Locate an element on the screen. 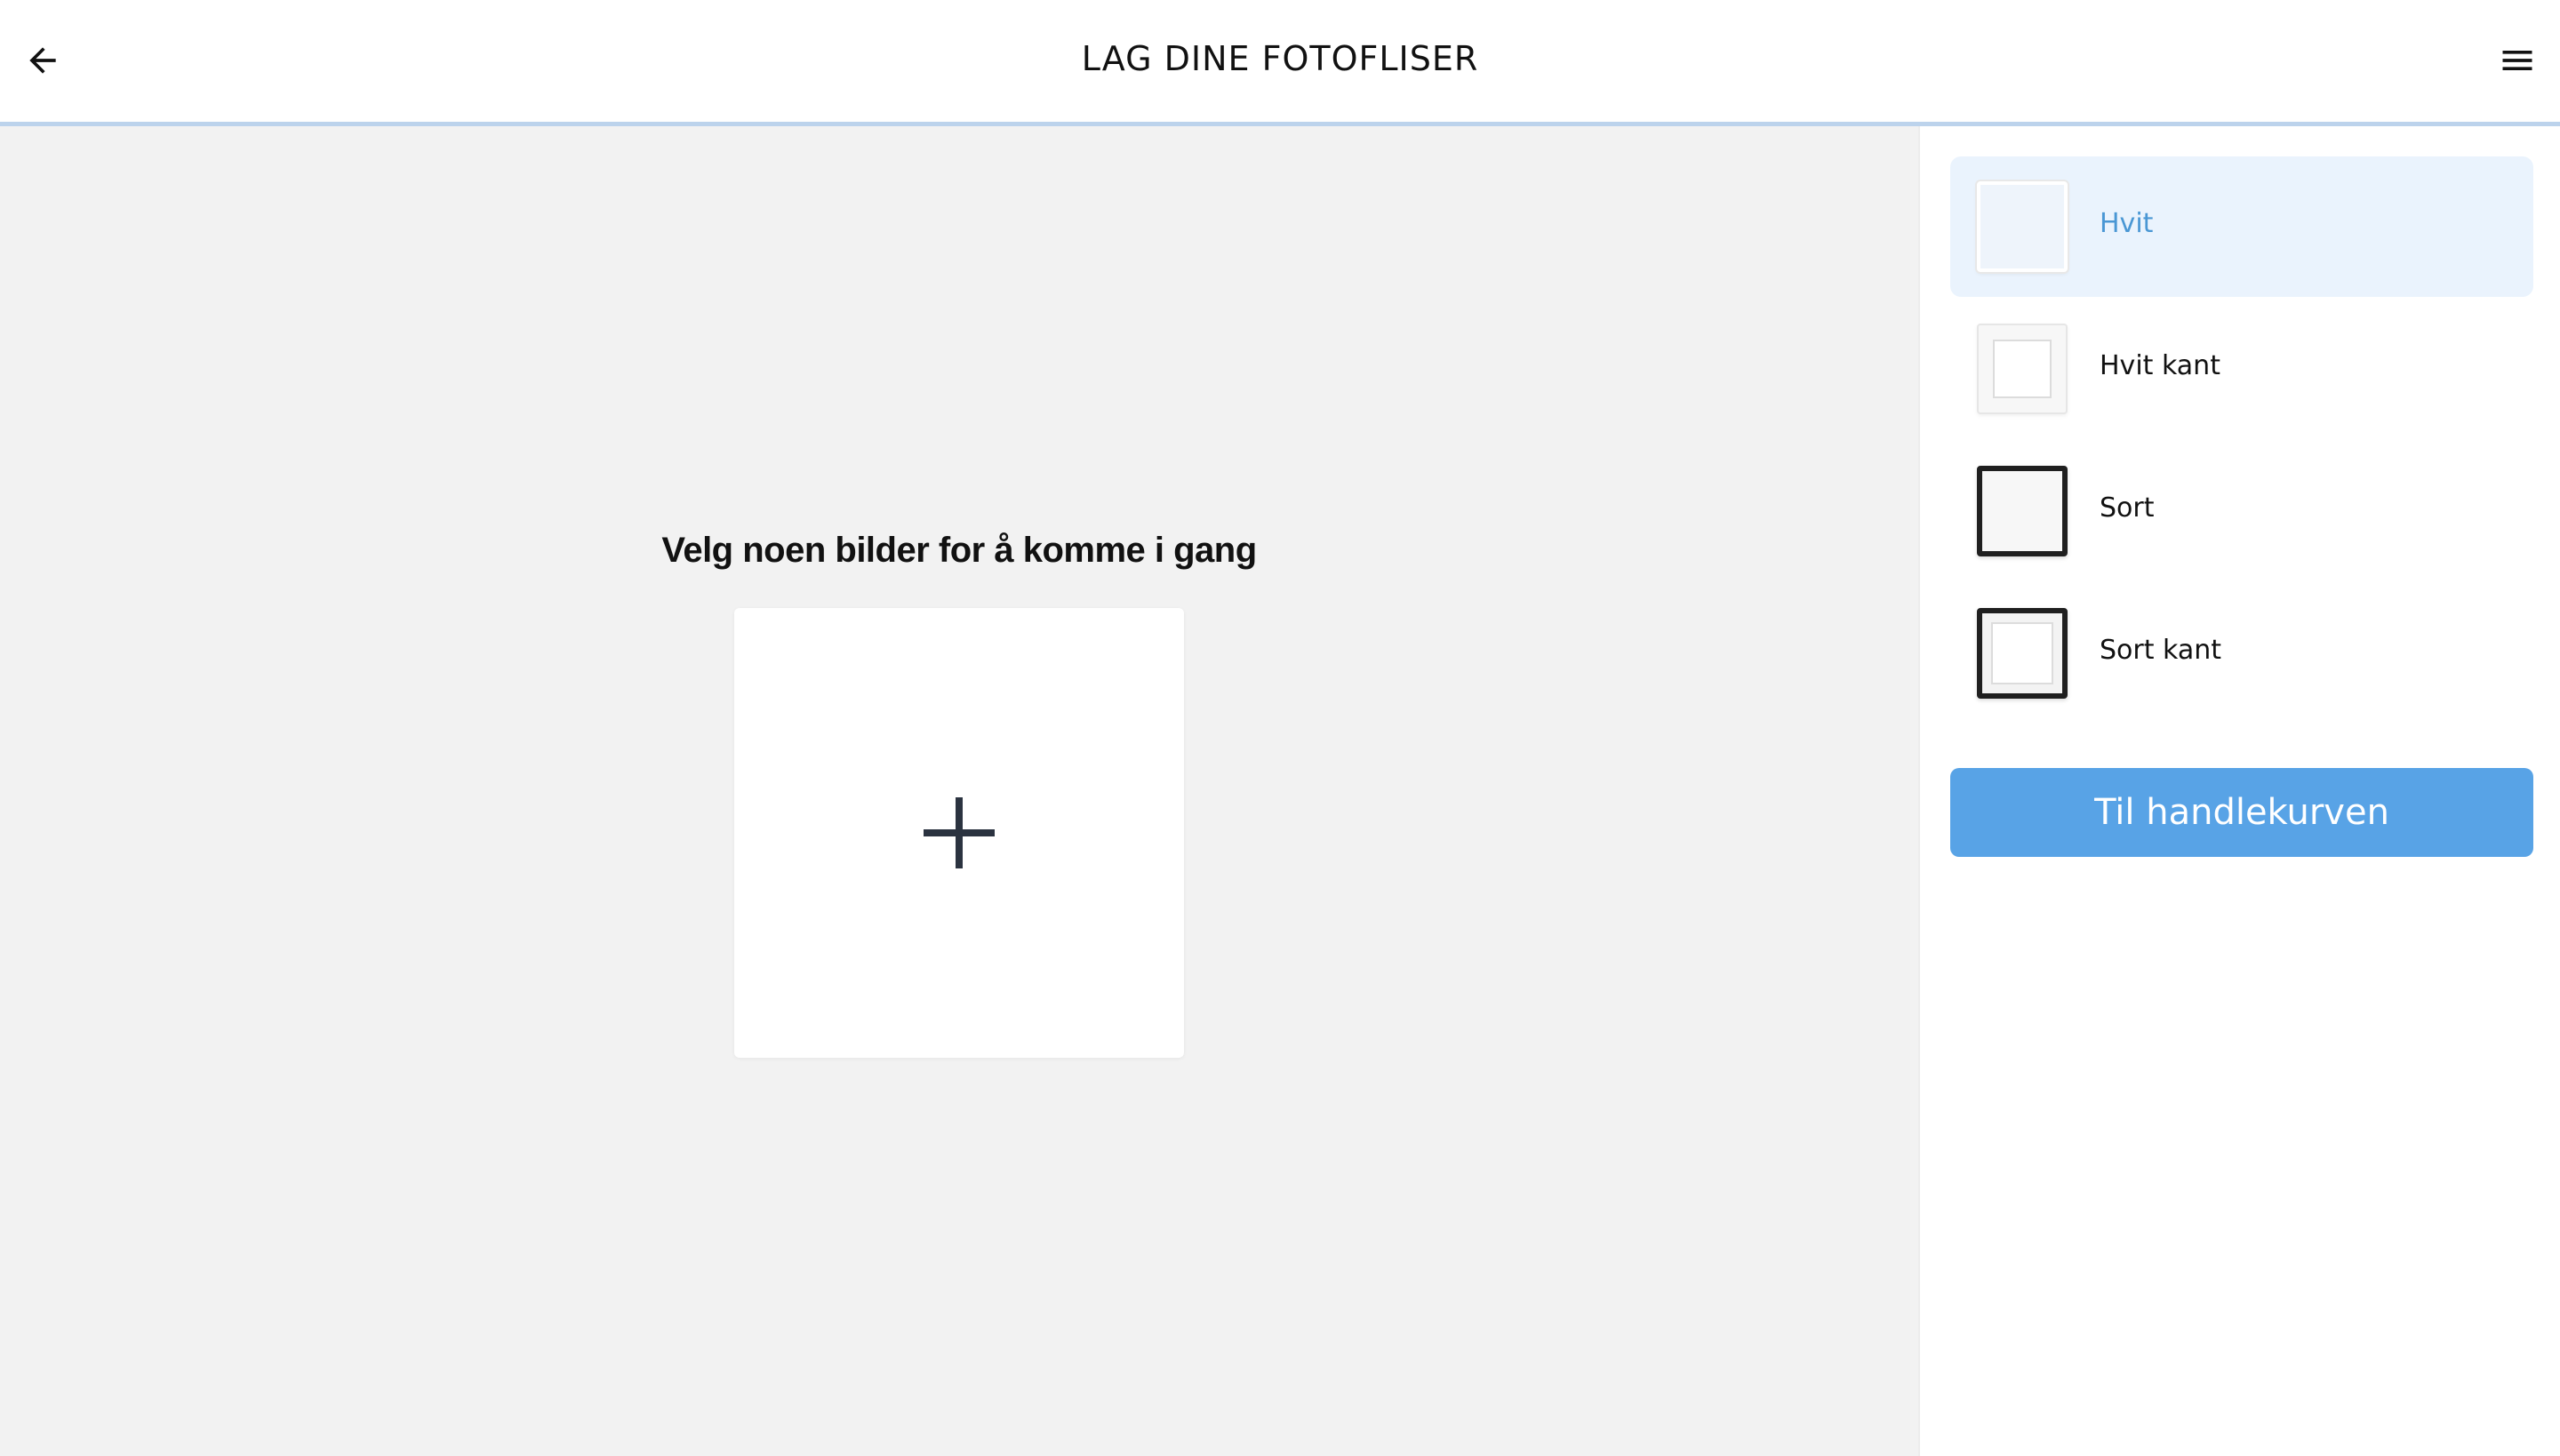  frame-option-label: Sort is located at coordinates (2127, 508).